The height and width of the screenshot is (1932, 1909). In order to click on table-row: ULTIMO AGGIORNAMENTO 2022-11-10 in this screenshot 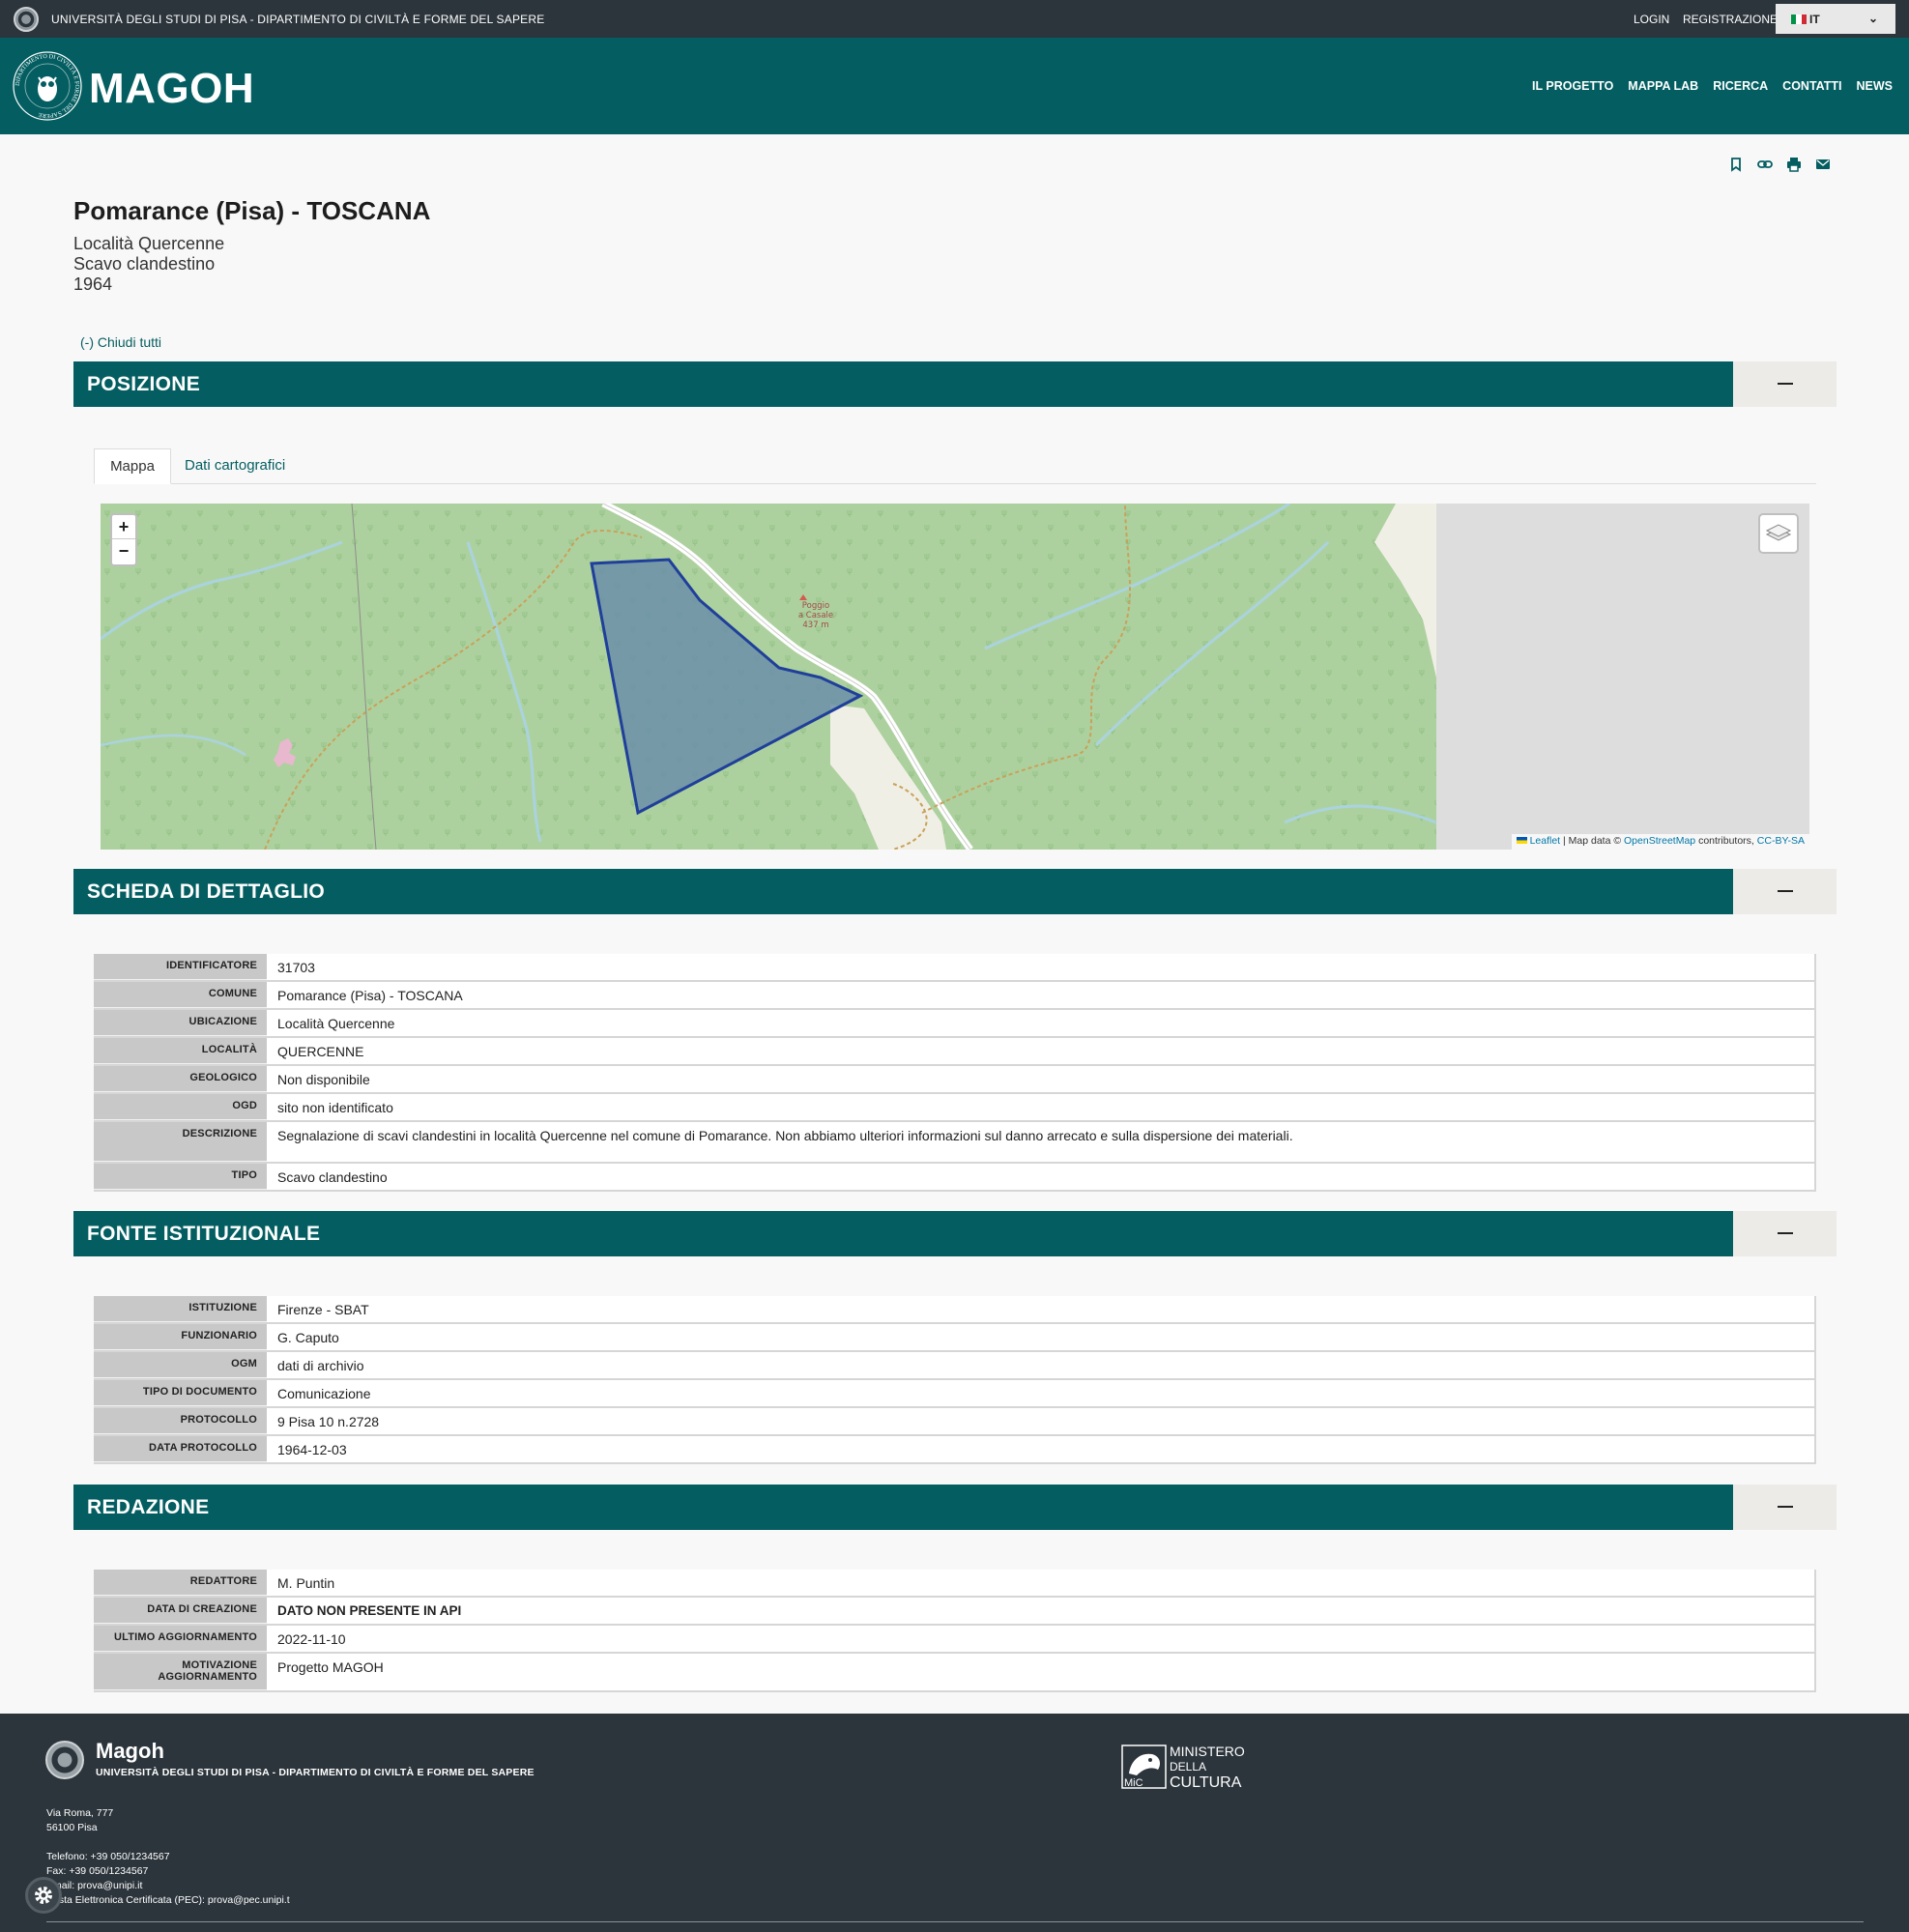, I will do `click(955, 1640)`.